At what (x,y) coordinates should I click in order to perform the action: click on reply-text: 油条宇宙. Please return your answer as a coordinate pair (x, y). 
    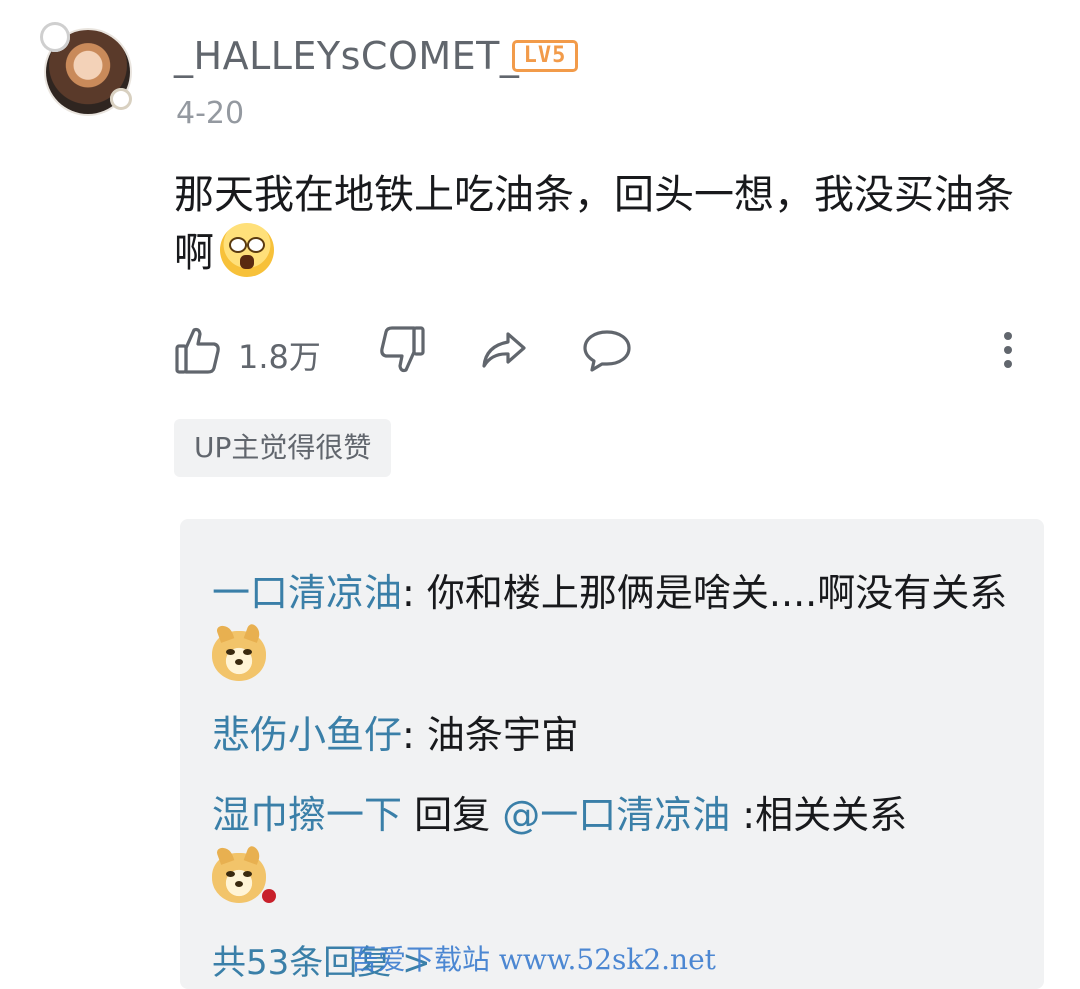
    Looking at the image, I should click on (502, 735).